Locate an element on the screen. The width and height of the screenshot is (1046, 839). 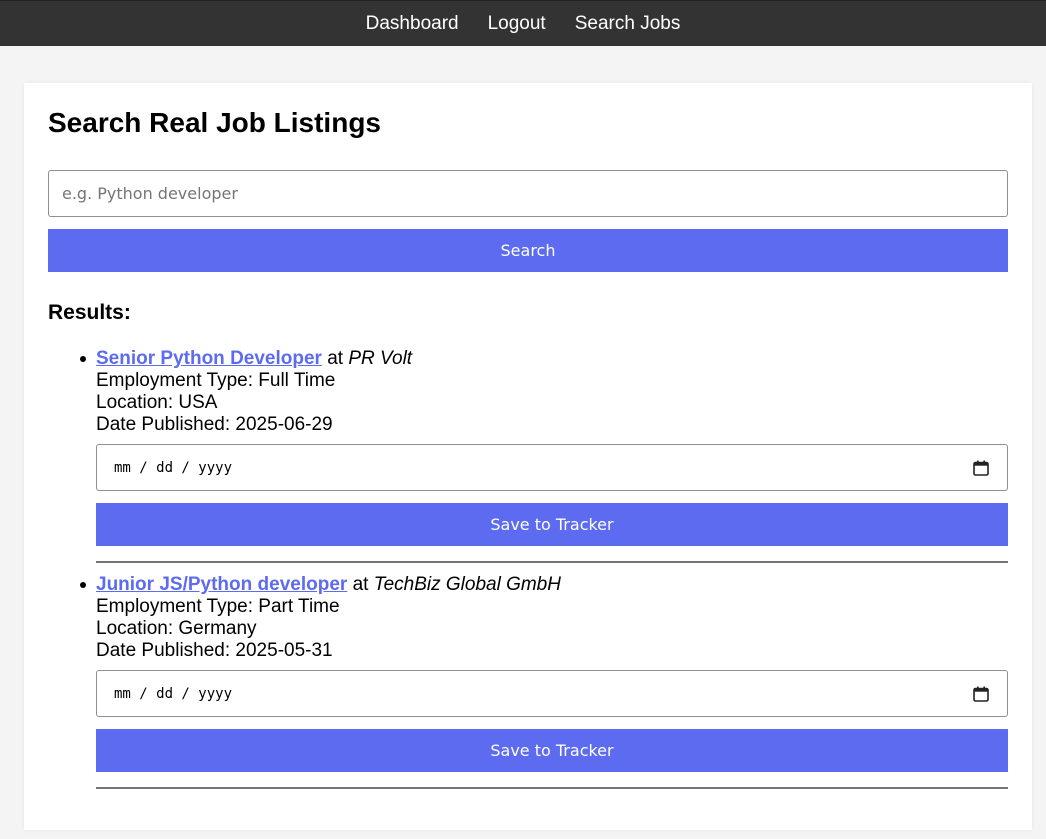
search-button: Search is located at coordinates (528, 250).